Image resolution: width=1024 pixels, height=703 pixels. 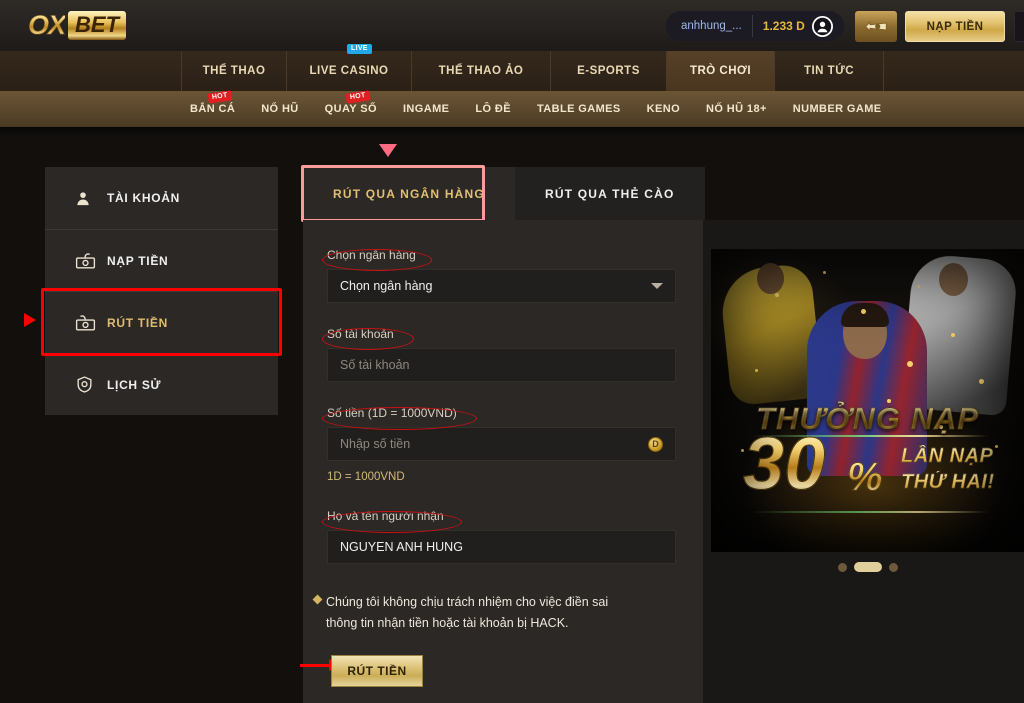 I want to click on subnav-label: INGAME, so click(x=426, y=109).